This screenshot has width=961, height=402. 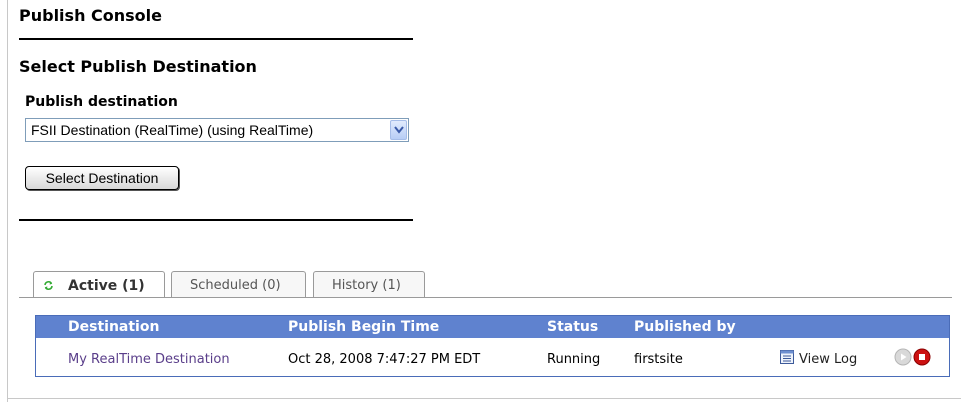 I want to click on tab-active: Active (1), so click(x=99, y=284).